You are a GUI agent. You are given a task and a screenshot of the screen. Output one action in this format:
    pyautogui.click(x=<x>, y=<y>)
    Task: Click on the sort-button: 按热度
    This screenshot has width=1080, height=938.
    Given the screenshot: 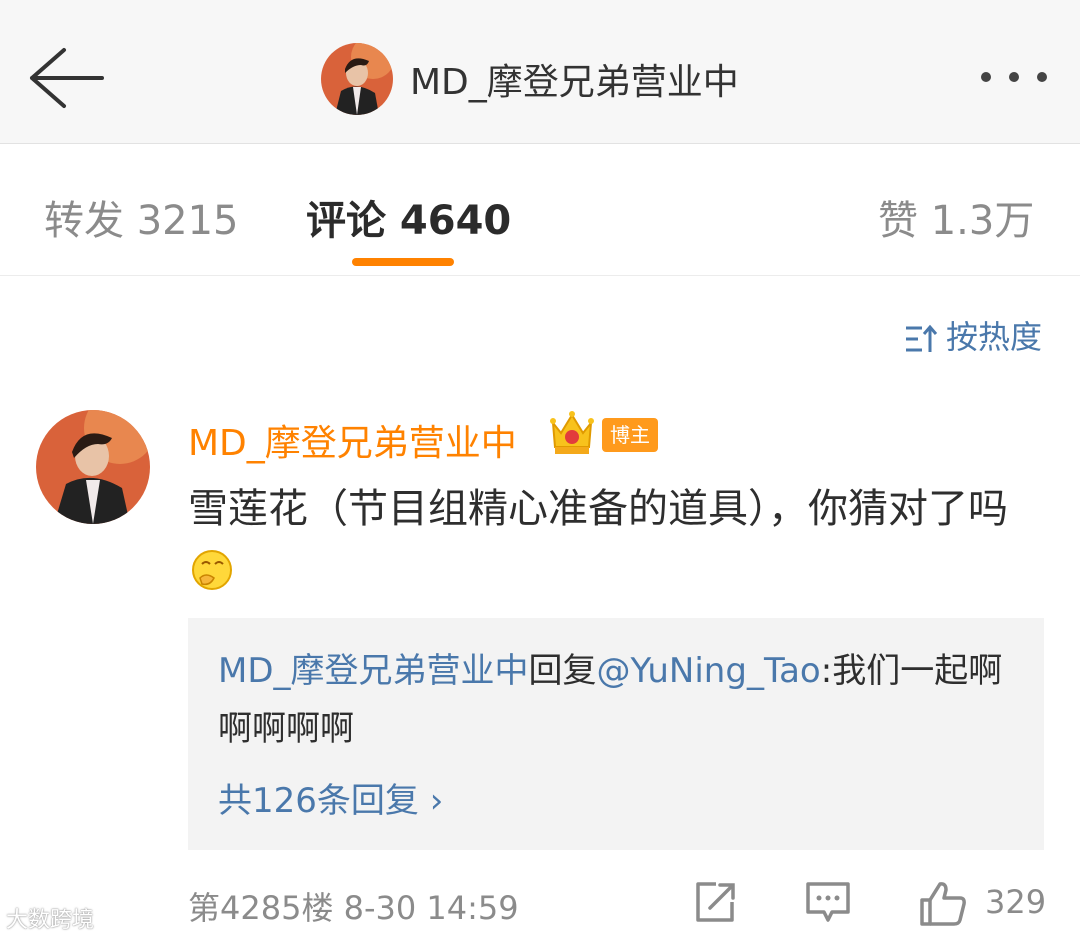 What is the action you would take?
    pyautogui.click(x=973, y=335)
    